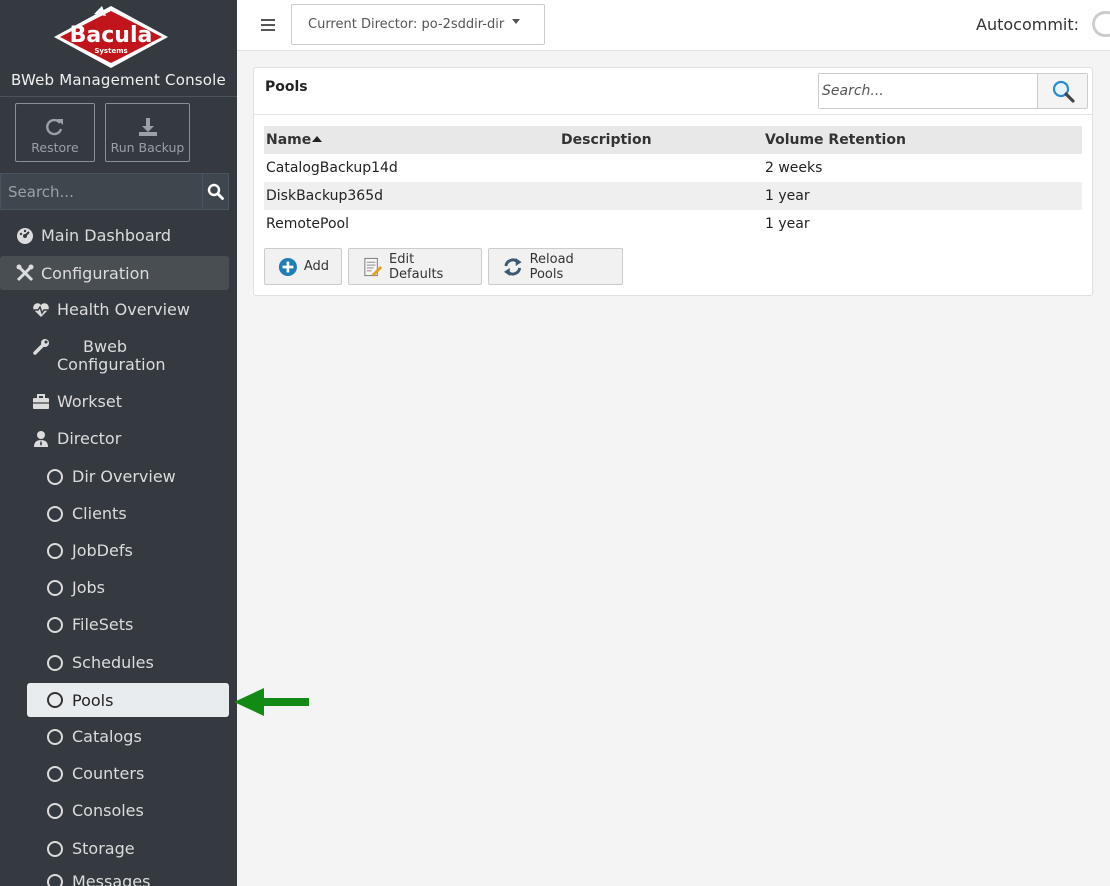 The width and height of the screenshot is (1110, 886). Describe the element at coordinates (923, 140) in the screenshot. I see `col-volume-retention-header: Volume Retention` at that location.